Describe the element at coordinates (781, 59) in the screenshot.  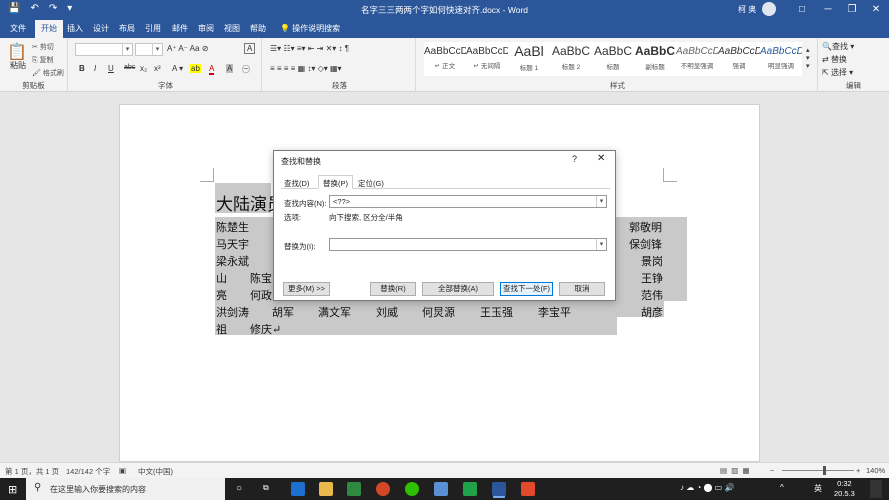
I see `style-intense-emphasis: AaBbCcD 明显强调` at that location.